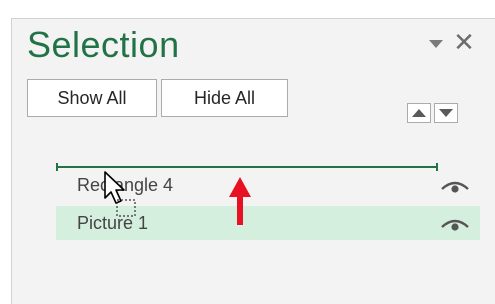 The image size is (495, 304). Describe the element at coordinates (92, 98) in the screenshot. I see `show-all-button: Show All` at that location.